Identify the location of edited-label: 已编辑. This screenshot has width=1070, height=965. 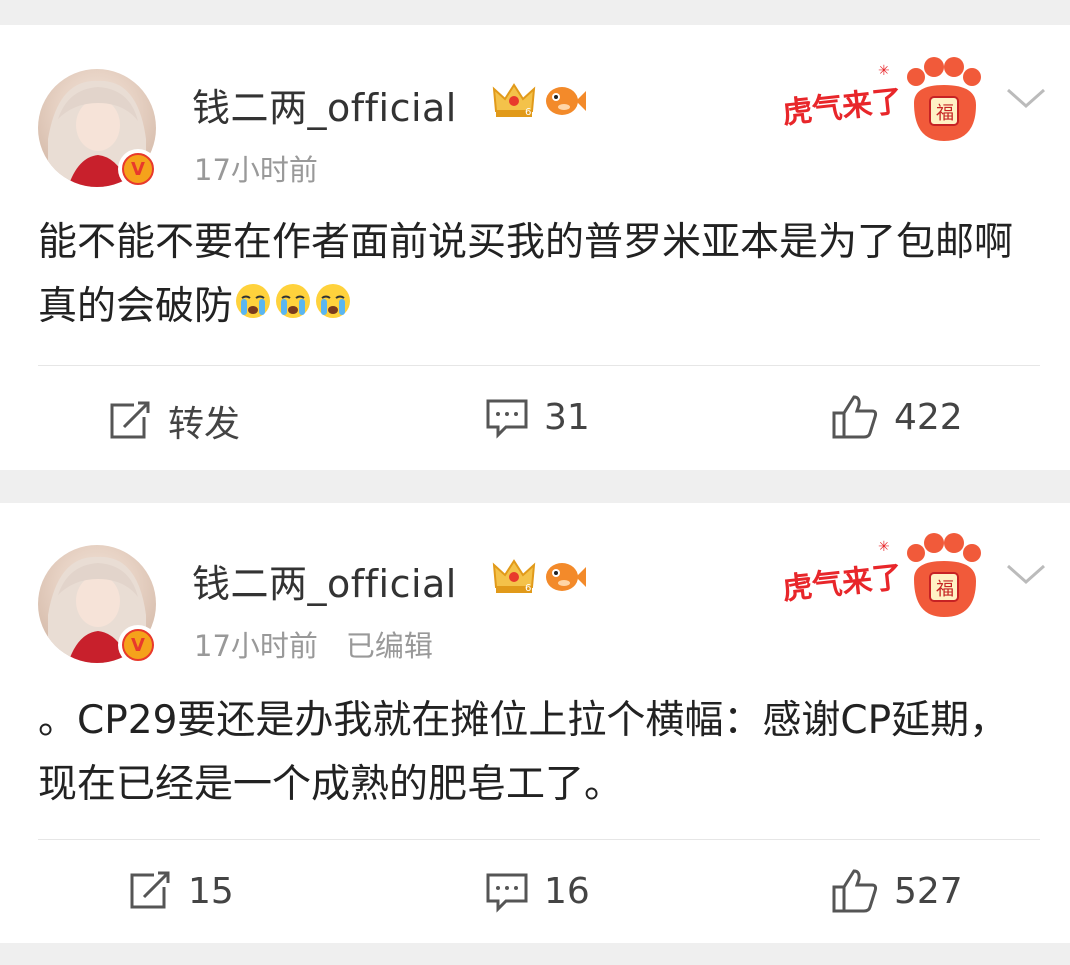
(389, 646).